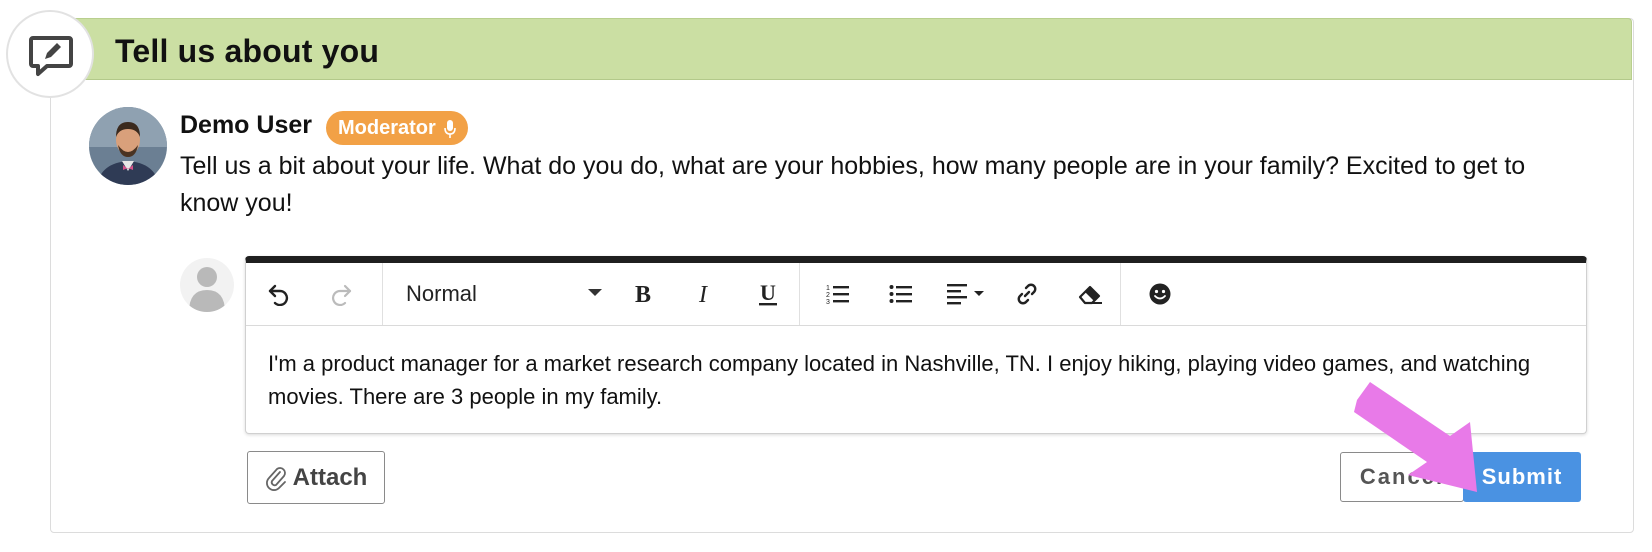 This screenshot has width=1652, height=552. Describe the element at coordinates (1522, 477) in the screenshot. I see `submit-button: Submit` at that location.